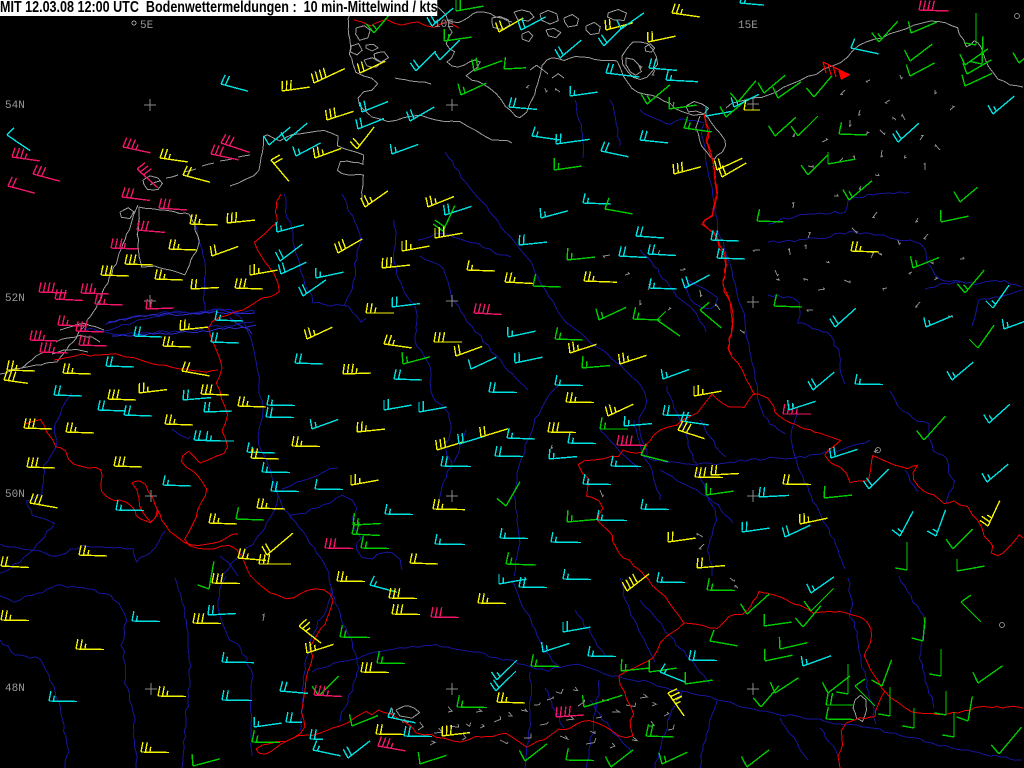  What do you see at coordinates (15, 106) in the screenshot?
I see `svg-text: 54N` at bounding box center [15, 106].